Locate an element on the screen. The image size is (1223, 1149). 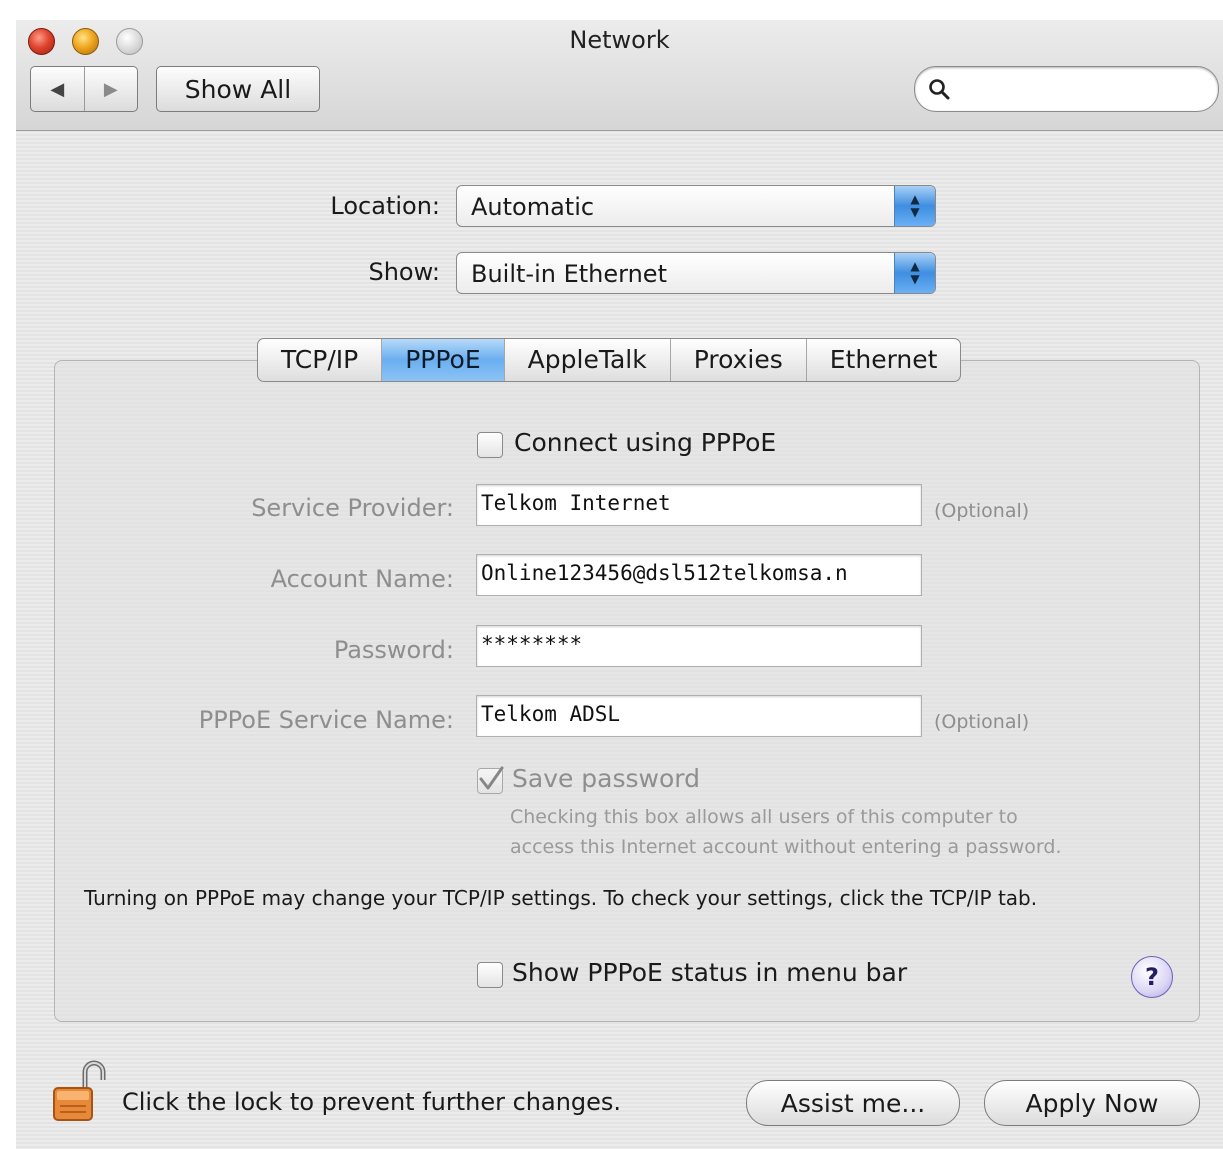
tab-tcpip: TCP/IP is located at coordinates (320, 360).